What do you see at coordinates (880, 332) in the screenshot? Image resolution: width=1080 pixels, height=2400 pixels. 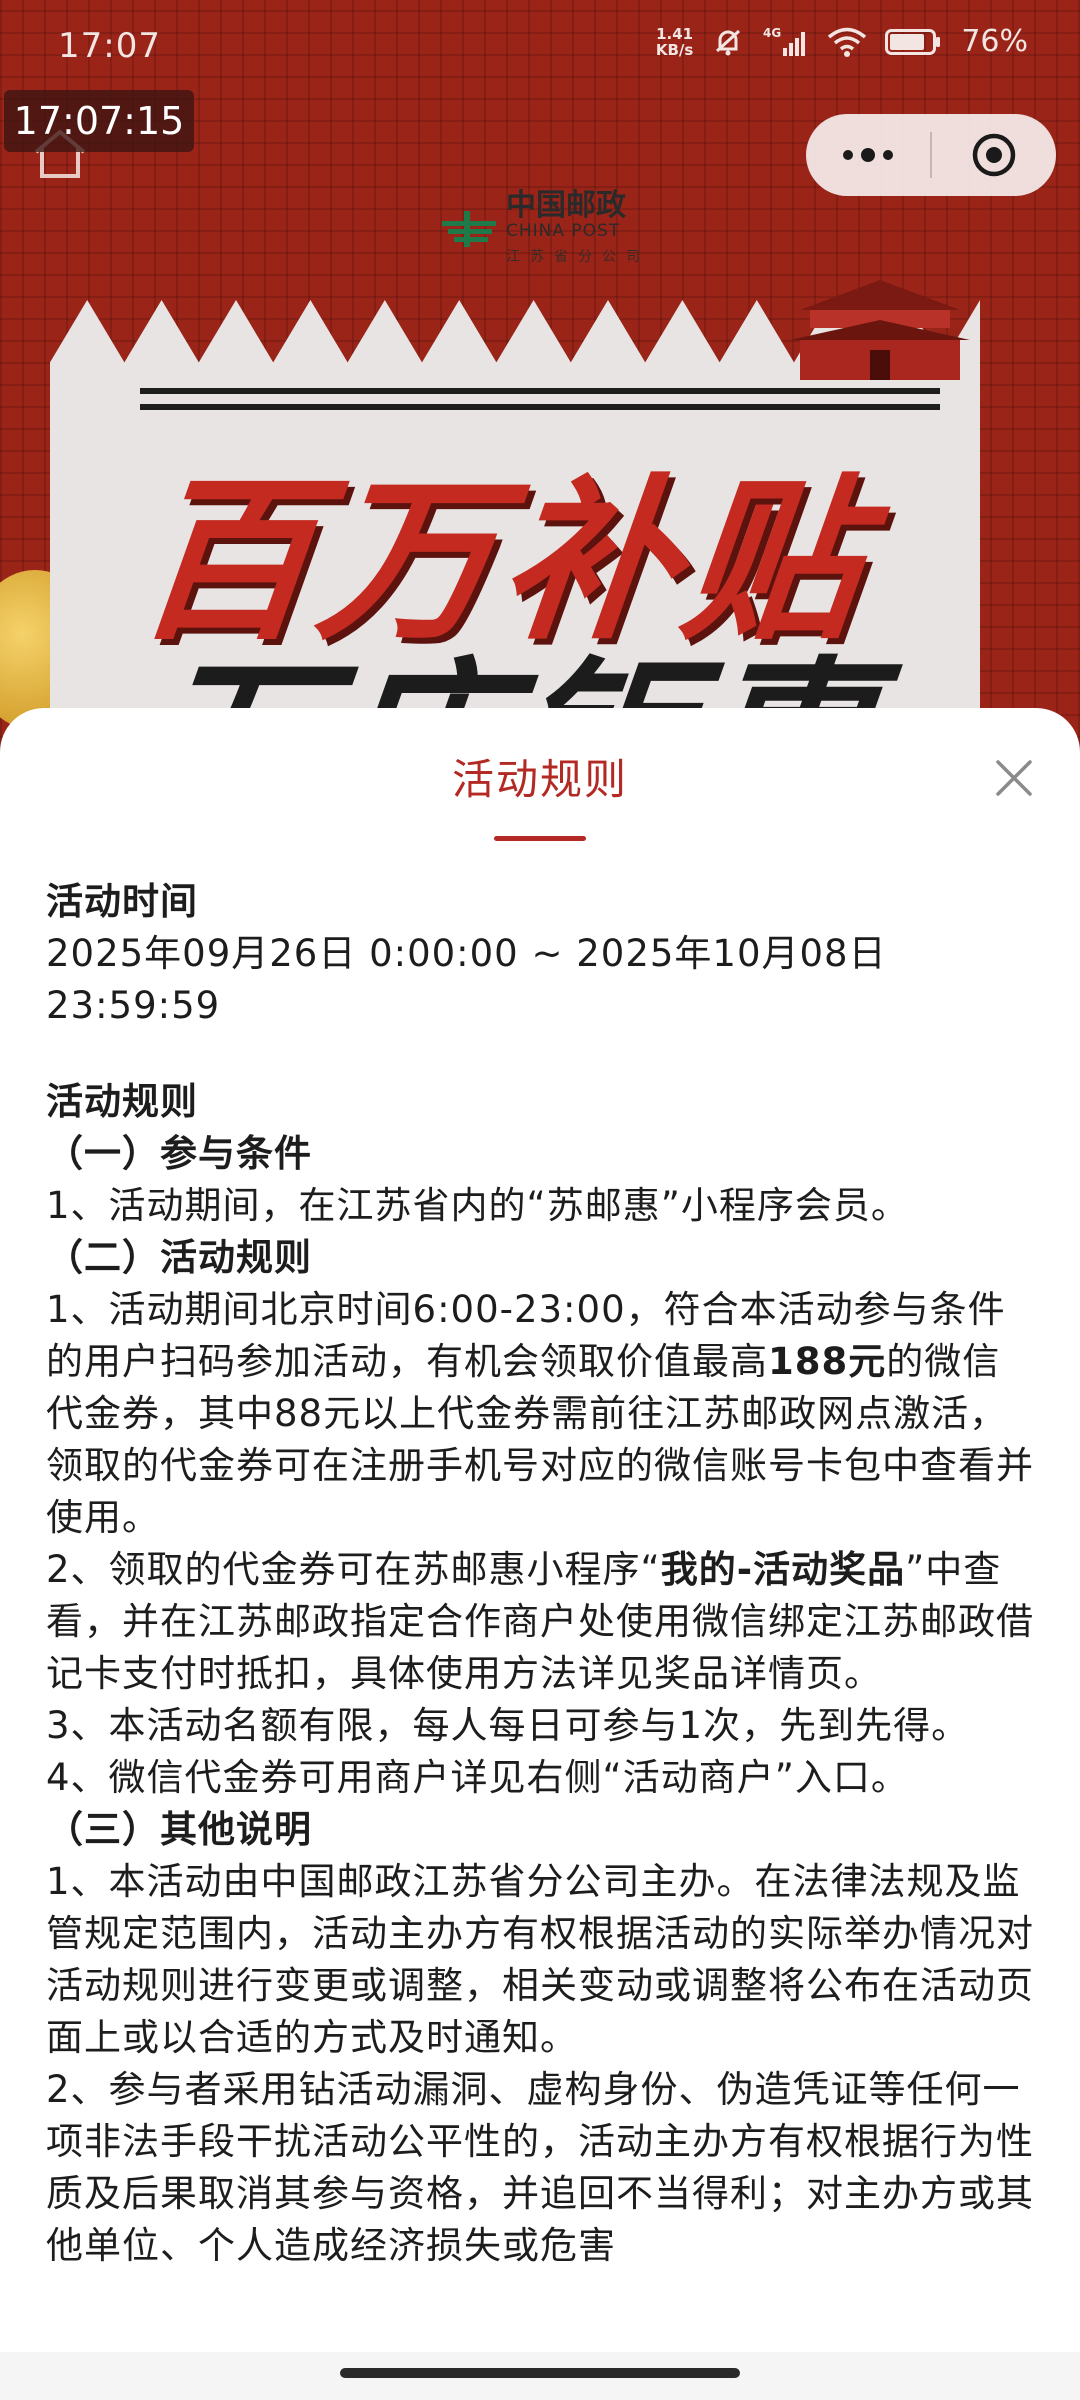 I see `palace-gate-decoration` at bounding box center [880, 332].